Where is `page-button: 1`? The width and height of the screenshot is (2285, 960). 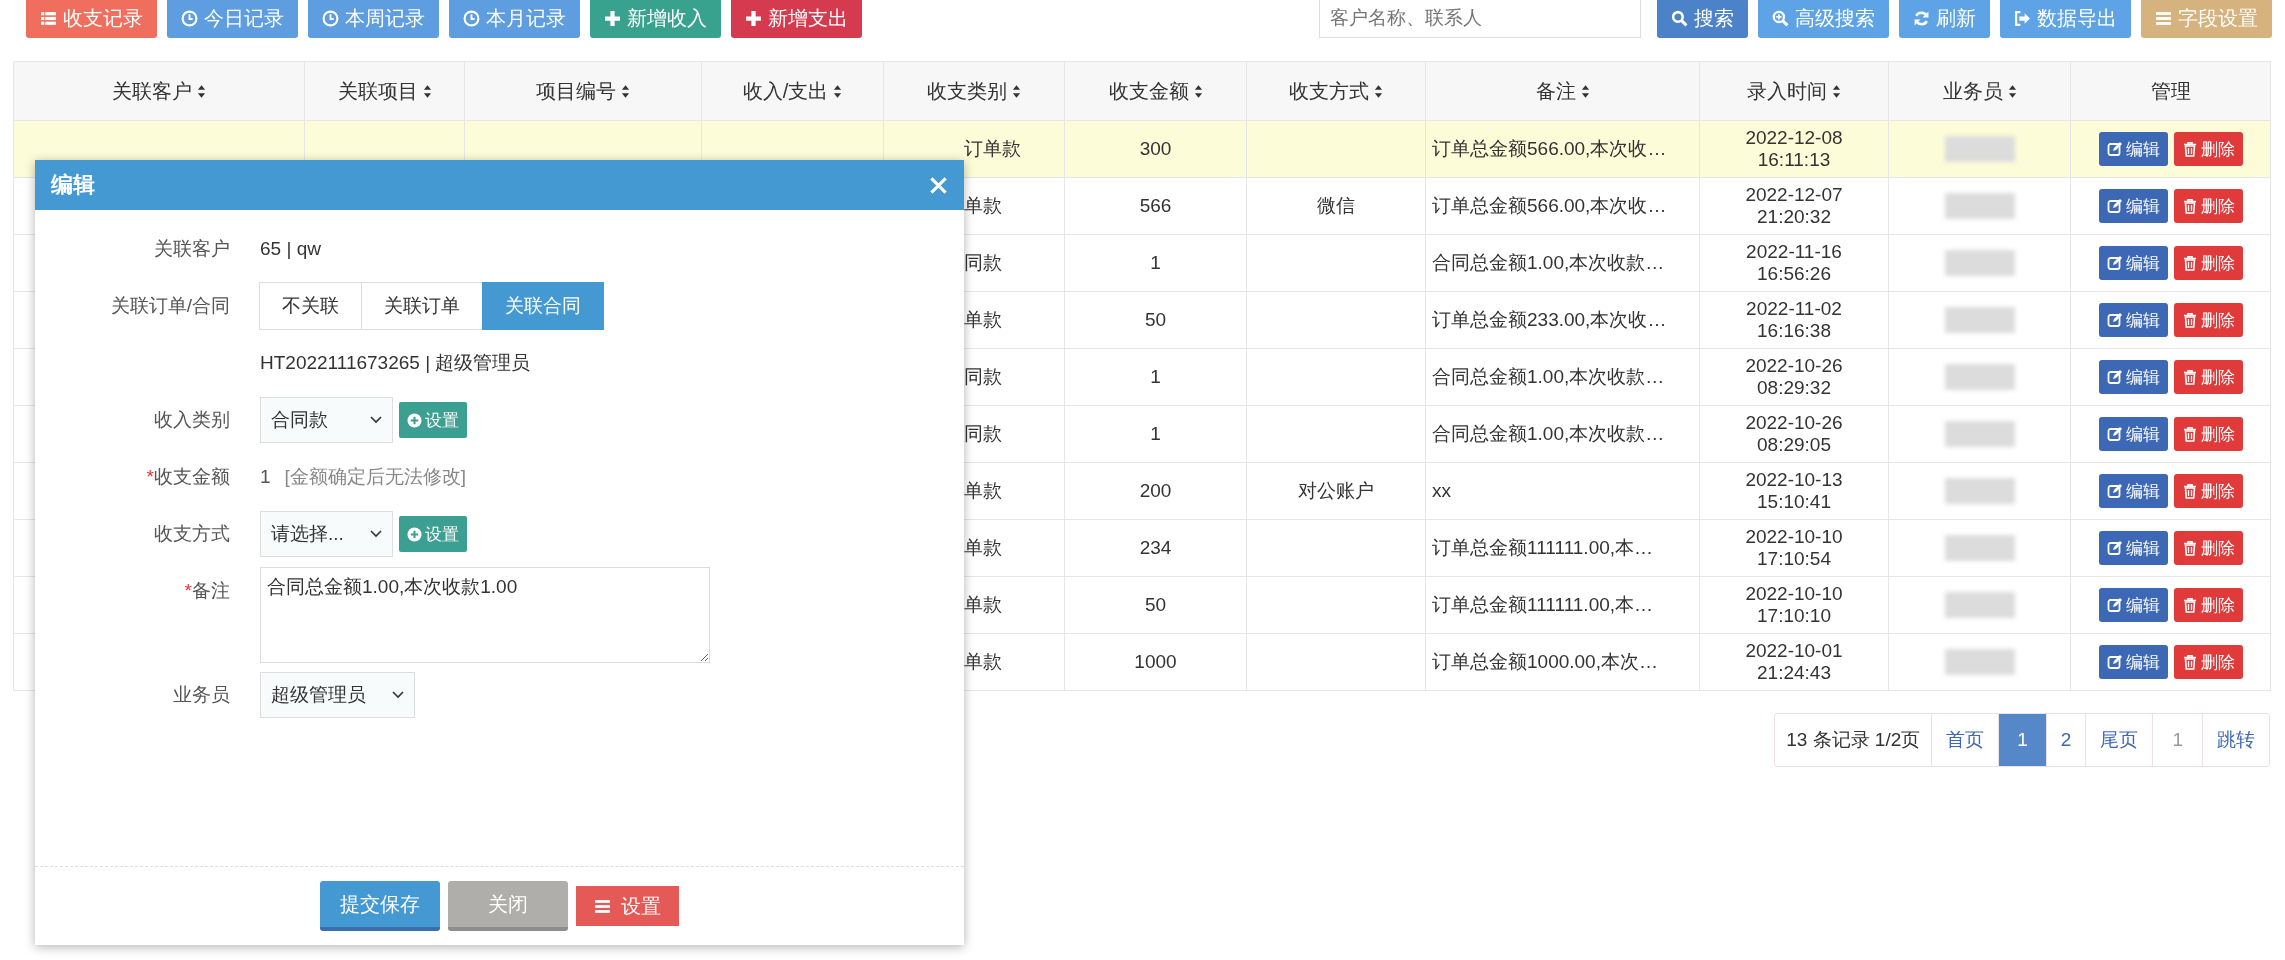 page-button: 1 is located at coordinates (2022, 740).